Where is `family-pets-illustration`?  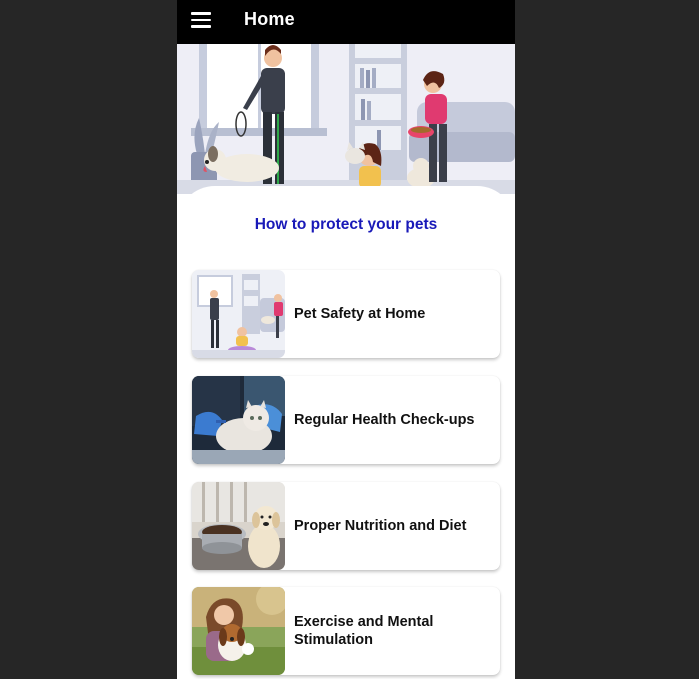 family-pets-illustration is located at coordinates (238, 314).